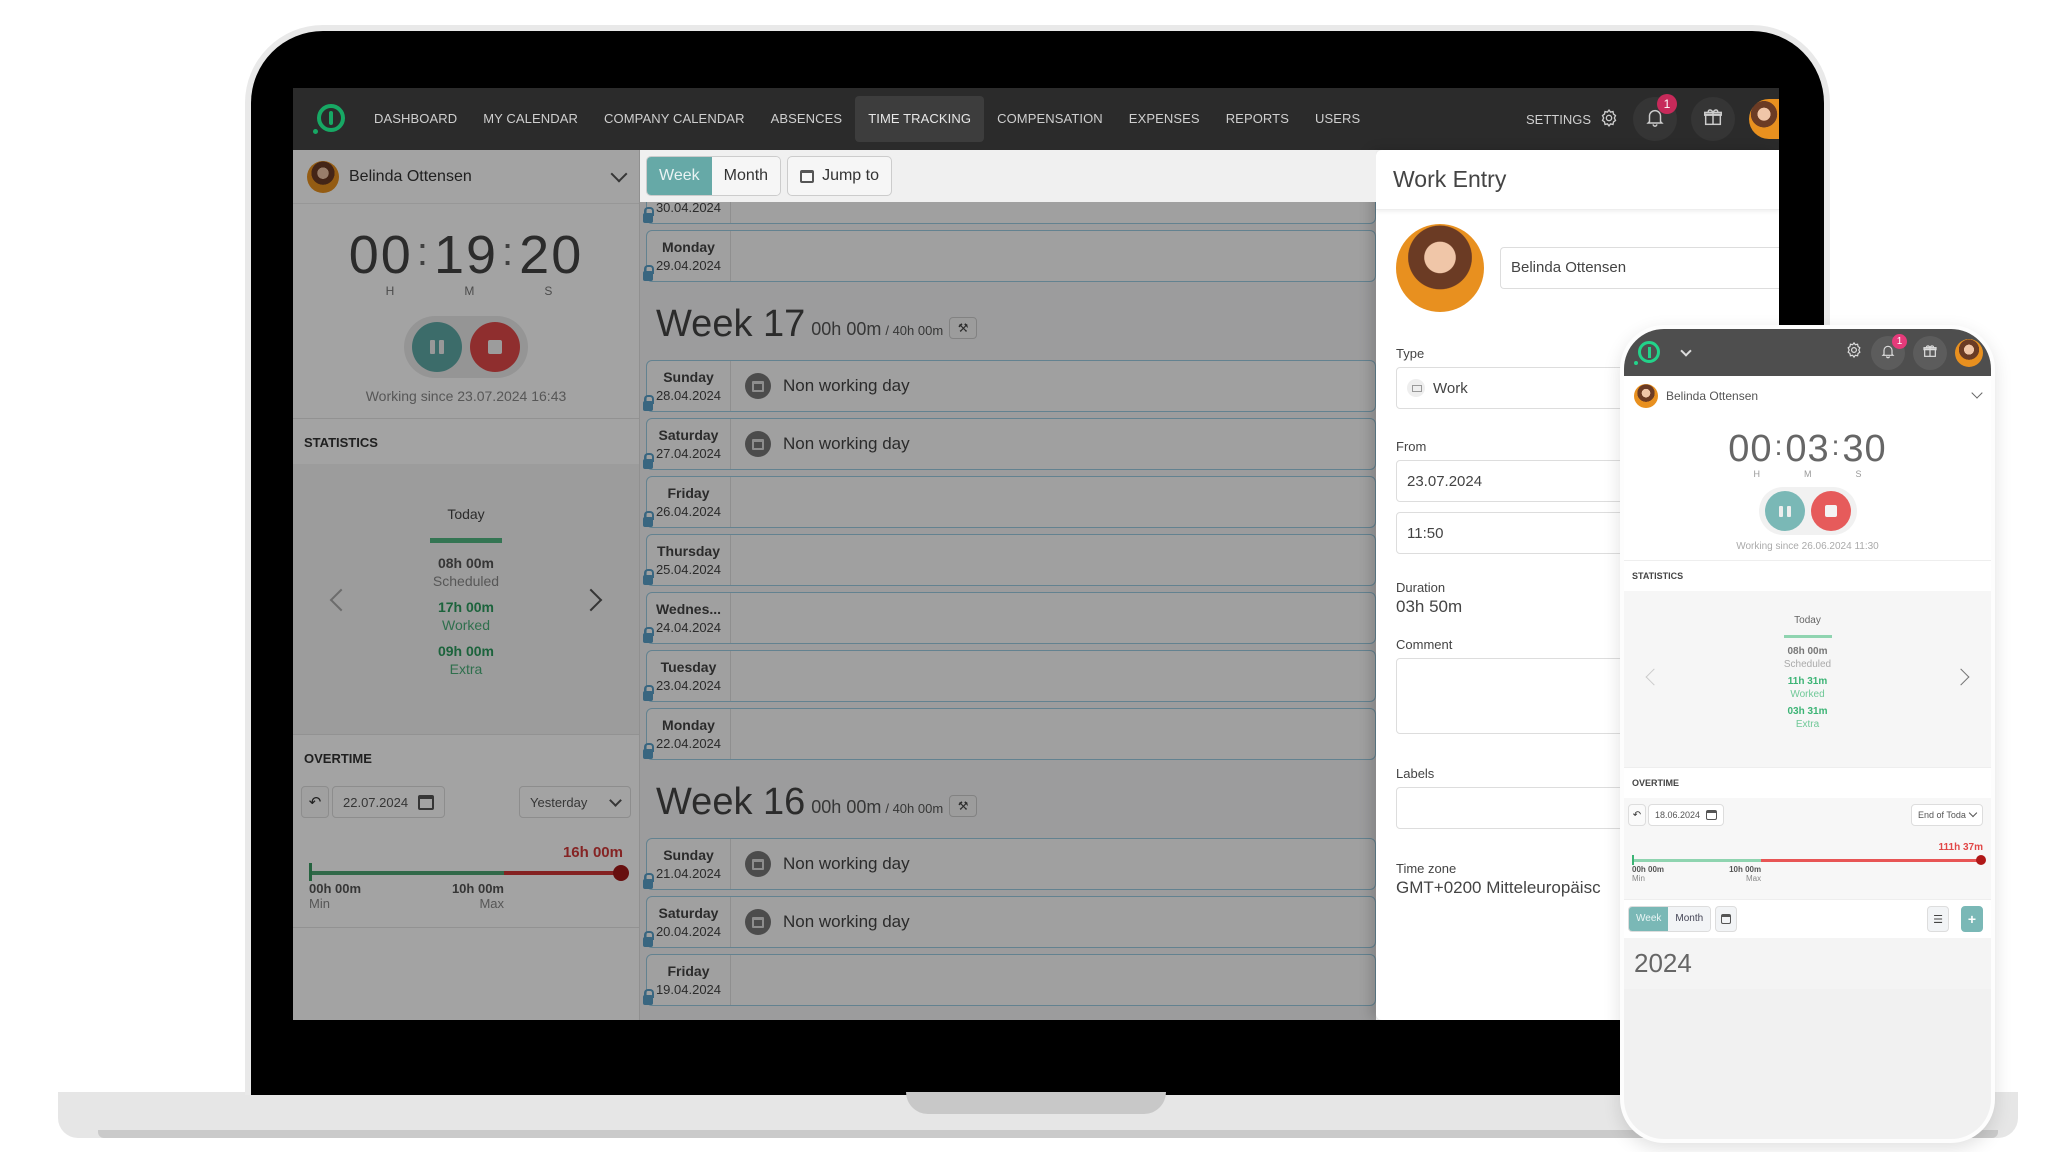  I want to click on seconds-label: S, so click(1858, 474).